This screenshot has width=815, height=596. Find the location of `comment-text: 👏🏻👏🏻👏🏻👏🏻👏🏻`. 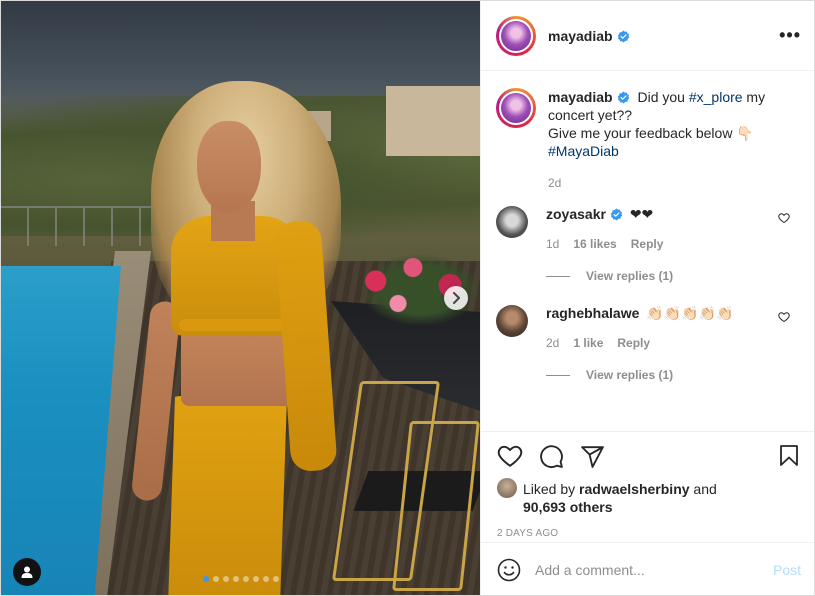

comment-text: 👏🏻👏🏻👏🏻👏🏻👏🏻 is located at coordinates (690, 313).